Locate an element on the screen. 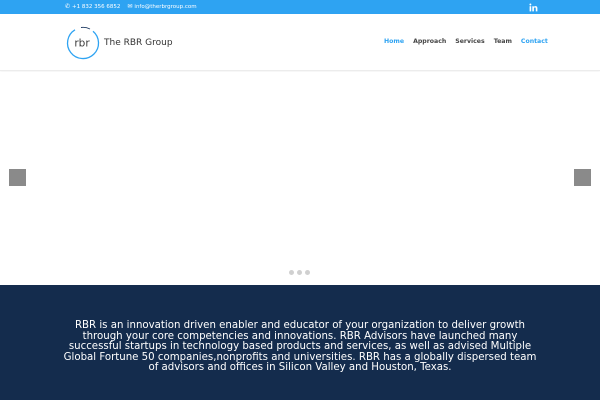 The height and width of the screenshot is (400, 600). envelope-icon: ✉ is located at coordinates (130, 6).